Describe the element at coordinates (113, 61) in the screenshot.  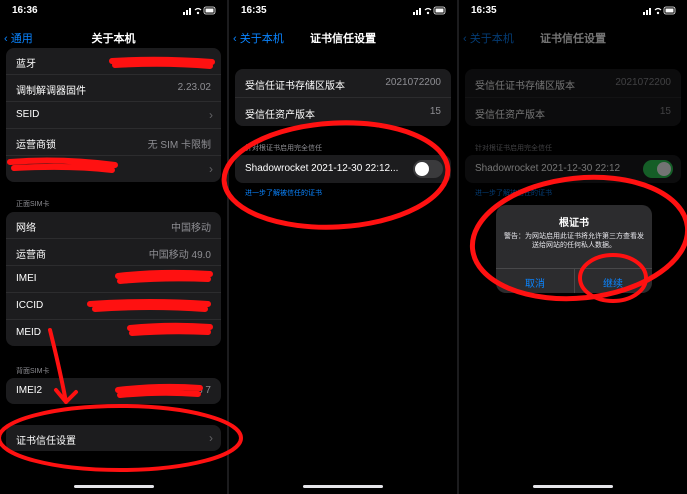
I see `list-item: 蓝牙` at that location.